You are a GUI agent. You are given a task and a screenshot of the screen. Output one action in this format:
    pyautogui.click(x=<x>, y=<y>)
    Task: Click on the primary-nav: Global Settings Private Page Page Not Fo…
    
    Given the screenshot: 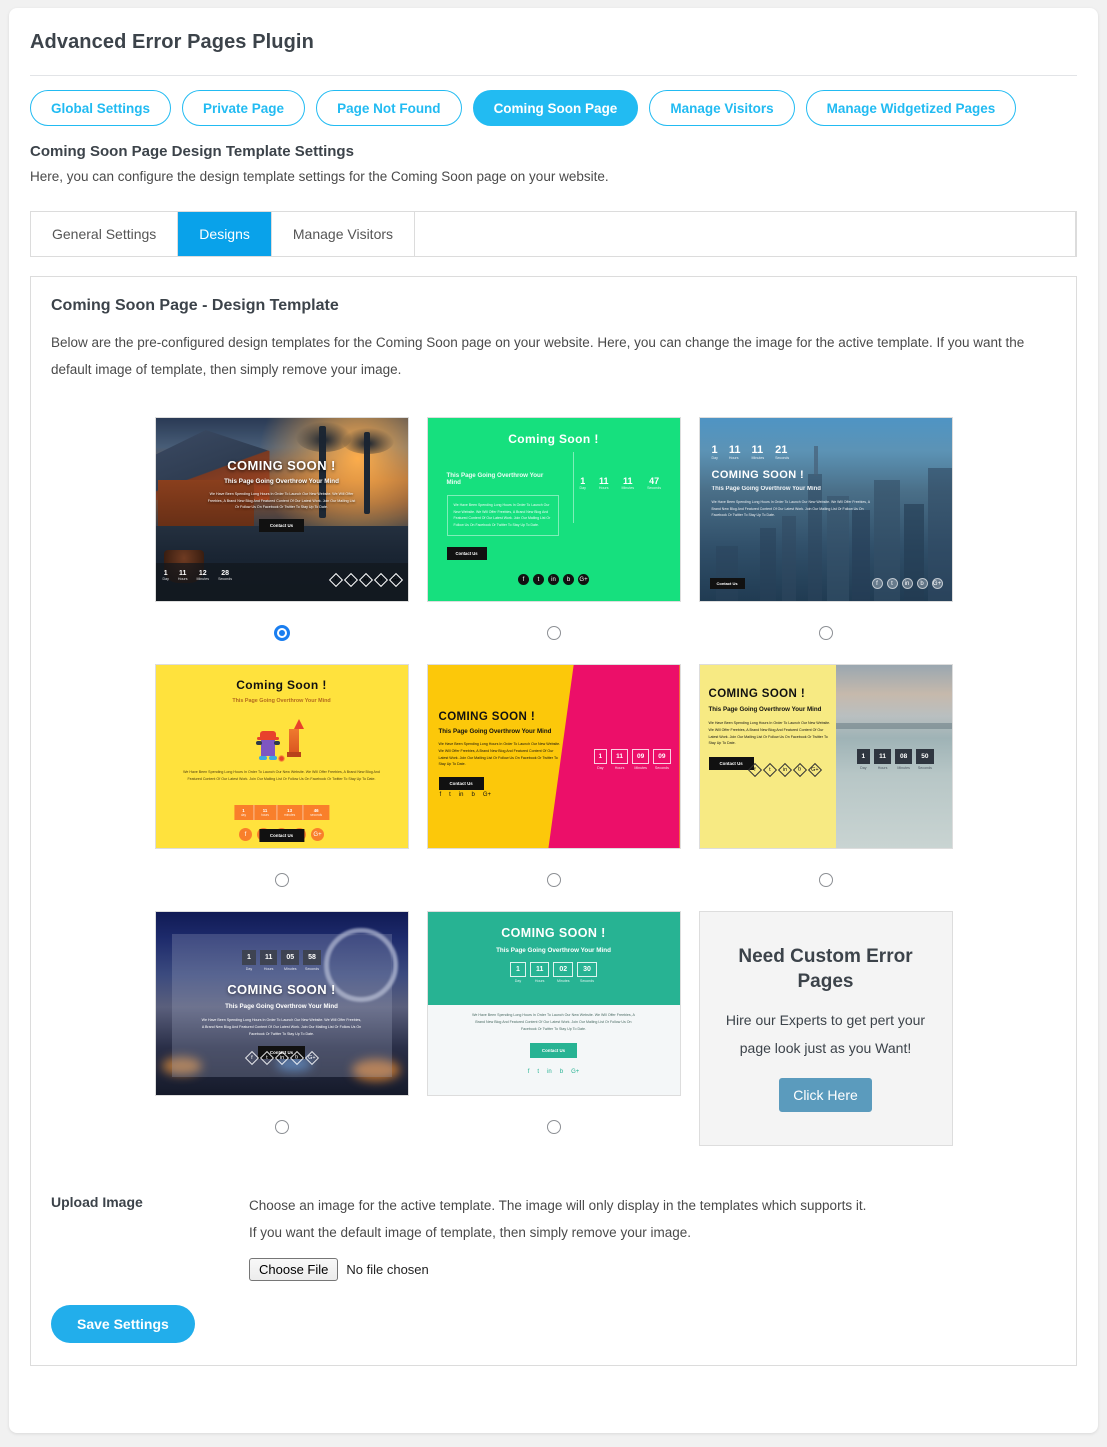 What is the action you would take?
    pyautogui.click(x=553, y=101)
    